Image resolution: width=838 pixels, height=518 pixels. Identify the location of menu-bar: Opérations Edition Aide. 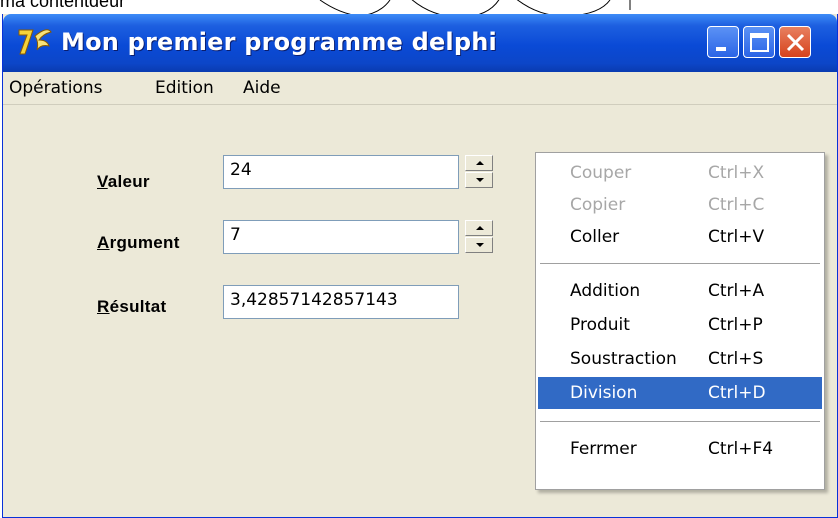
(420, 88).